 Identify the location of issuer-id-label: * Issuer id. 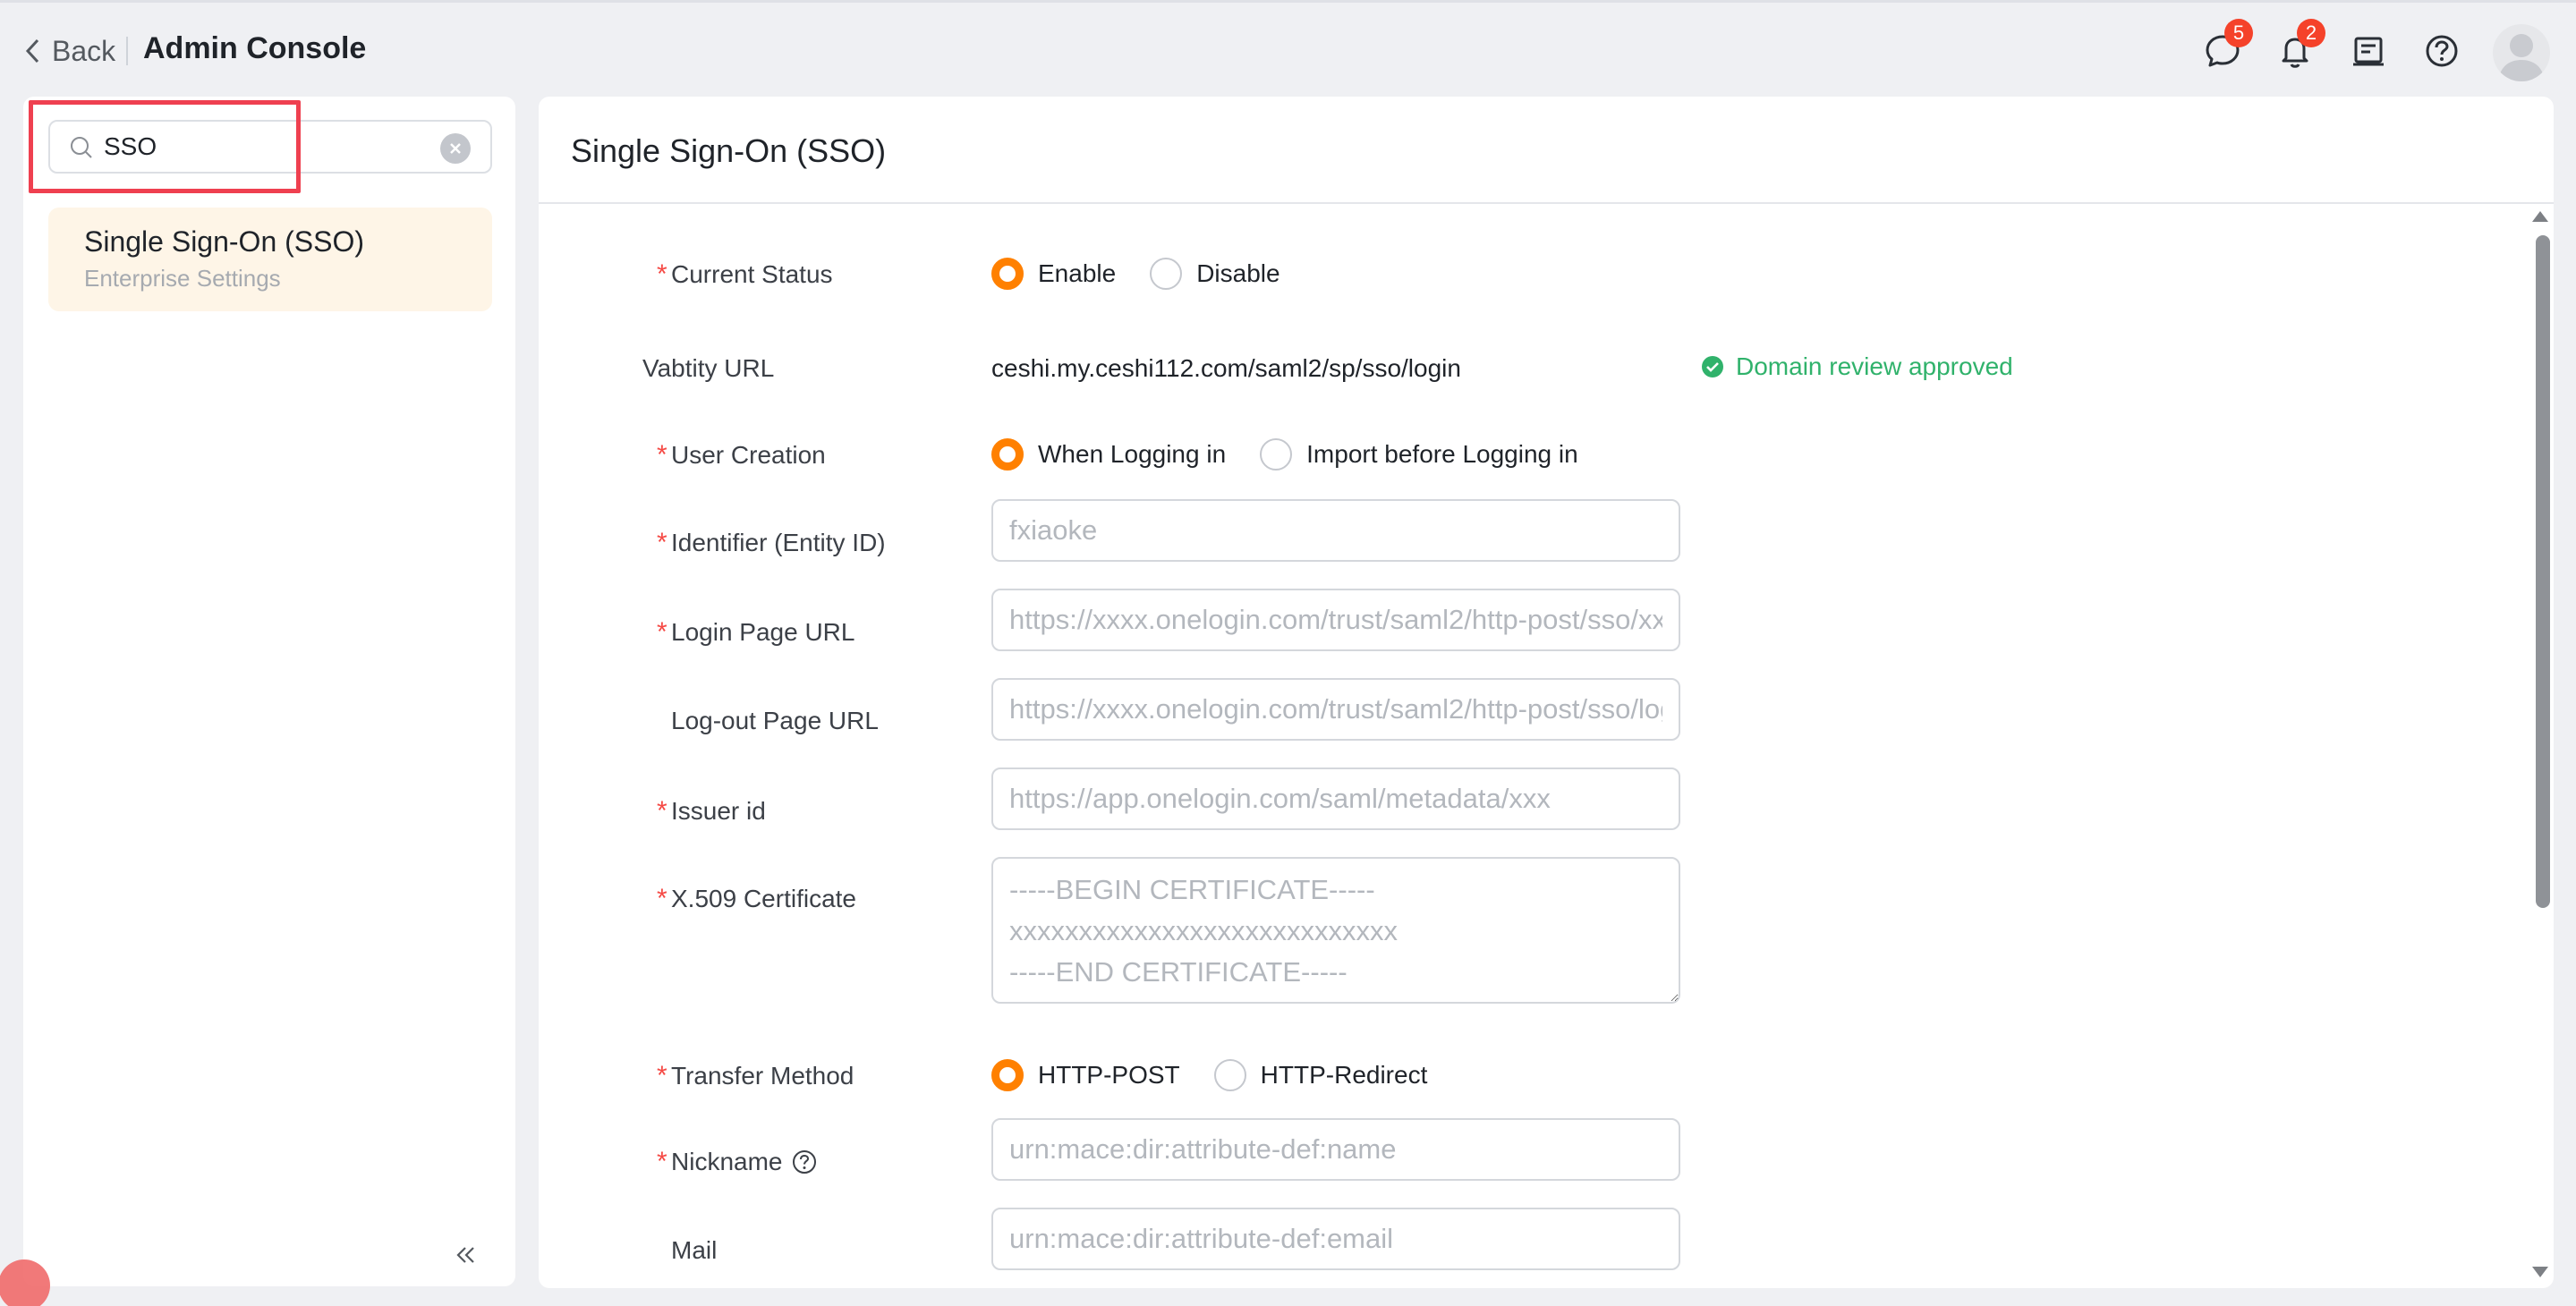
(711, 811).